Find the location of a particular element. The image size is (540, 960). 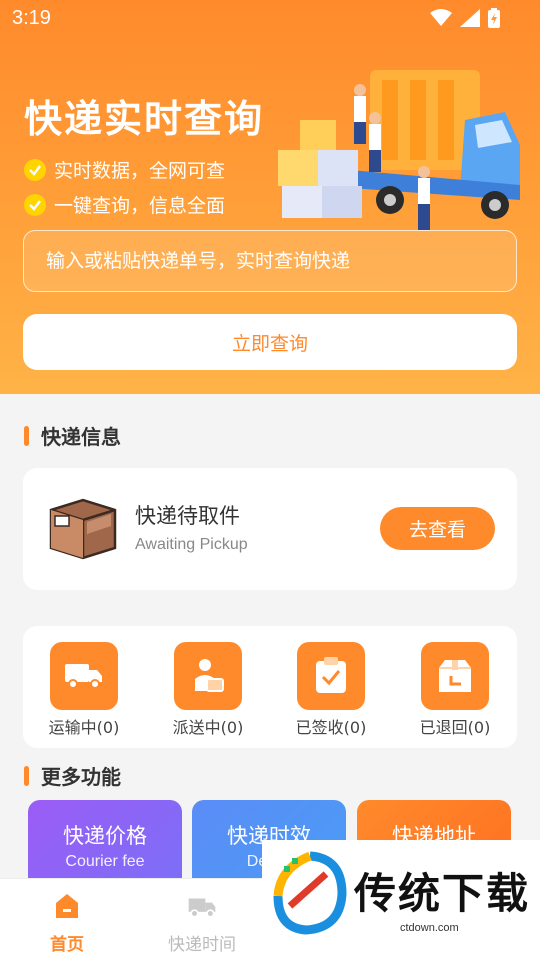

feature-item: 一键查询，信息全面 is located at coordinates (124, 204).